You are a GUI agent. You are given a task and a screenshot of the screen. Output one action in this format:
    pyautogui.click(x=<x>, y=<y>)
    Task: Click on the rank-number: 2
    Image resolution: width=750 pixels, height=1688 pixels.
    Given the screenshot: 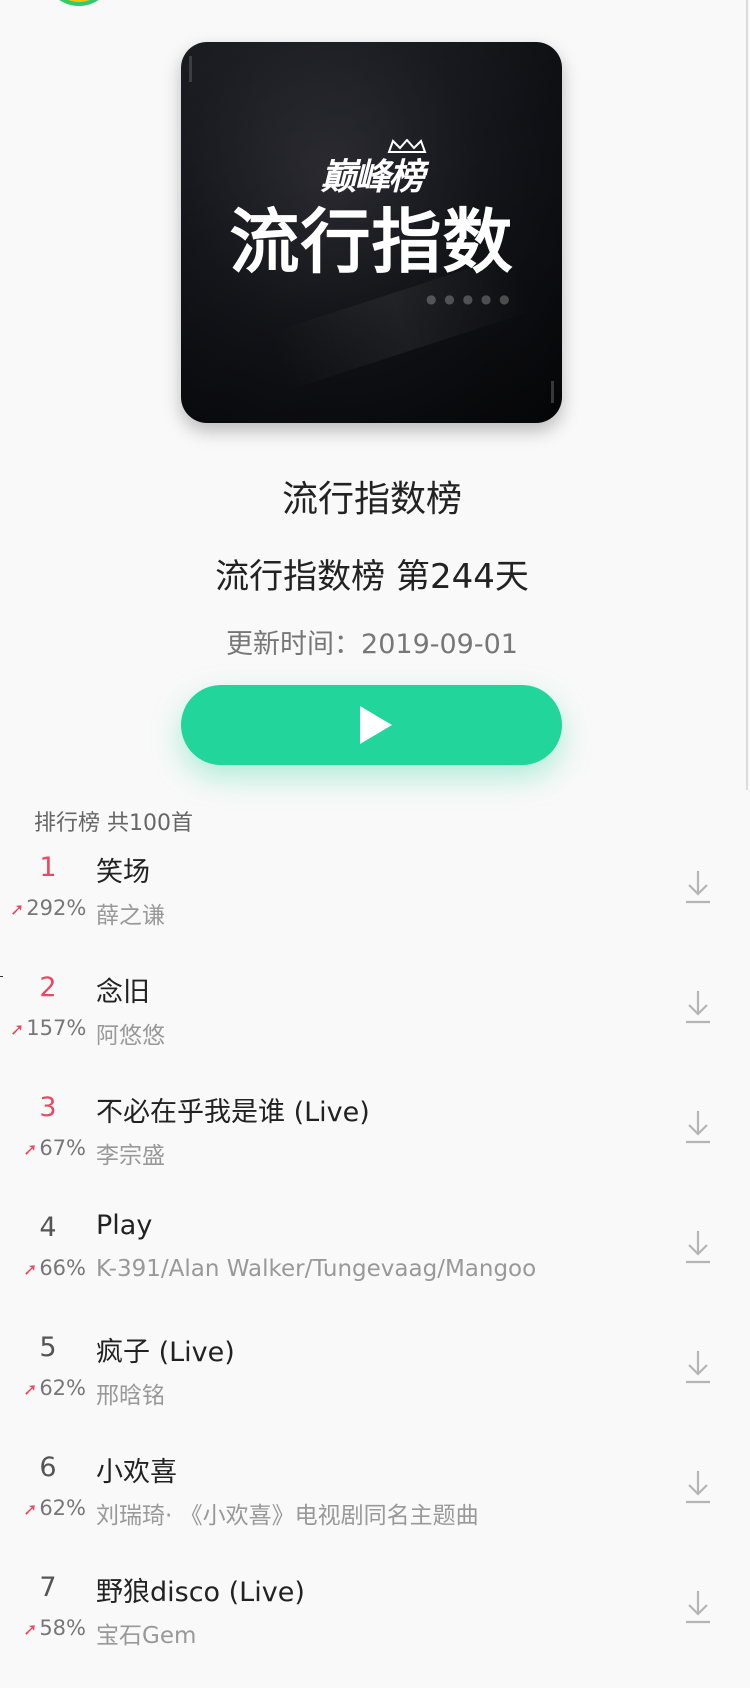 What is the action you would take?
    pyautogui.click(x=48, y=987)
    